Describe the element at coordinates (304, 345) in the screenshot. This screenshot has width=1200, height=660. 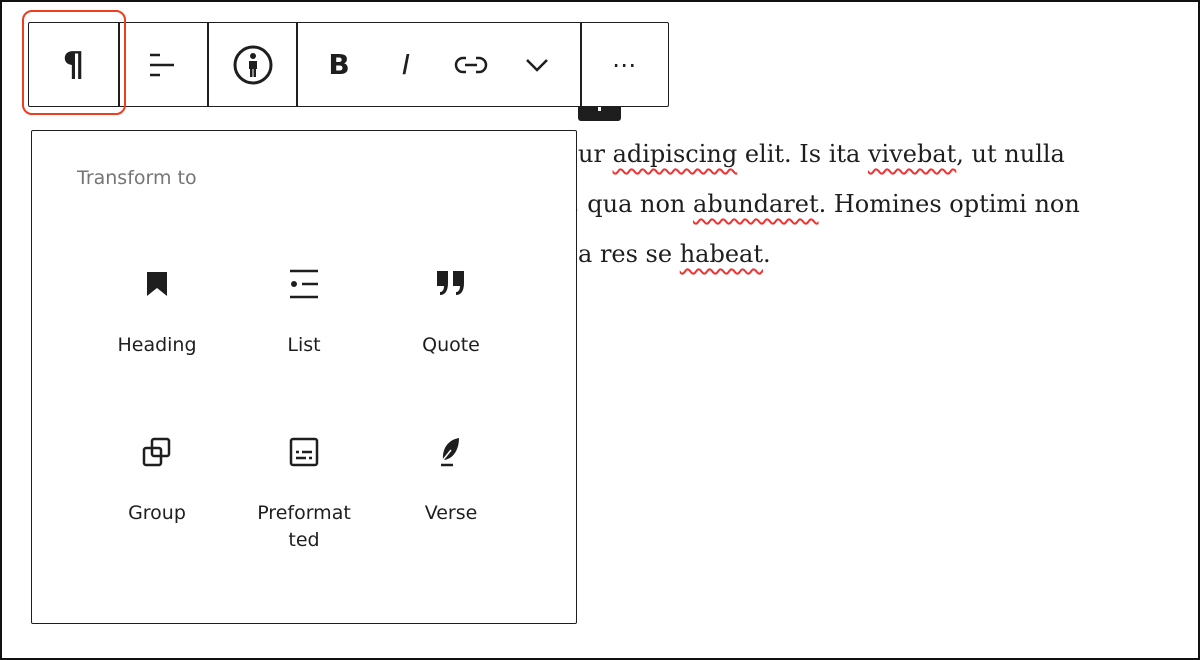
I see `item-label: List` at that location.